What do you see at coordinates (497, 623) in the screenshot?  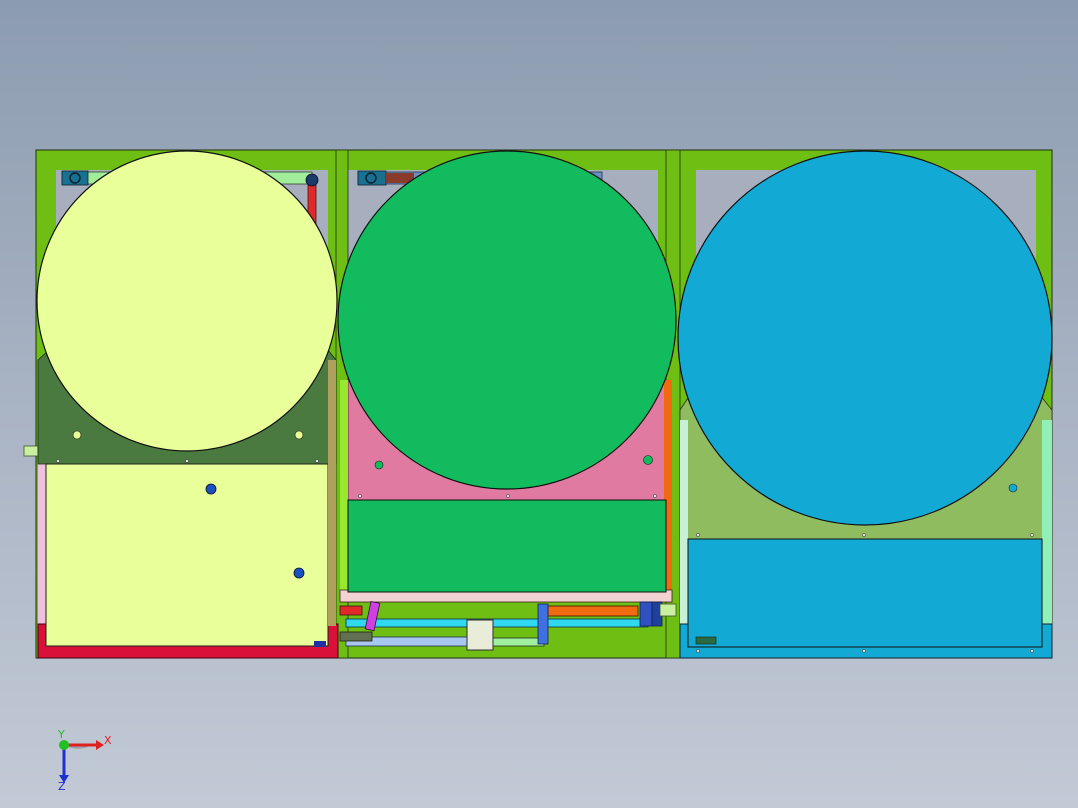 I see `pipe-cyan-main` at bounding box center [497, 623].